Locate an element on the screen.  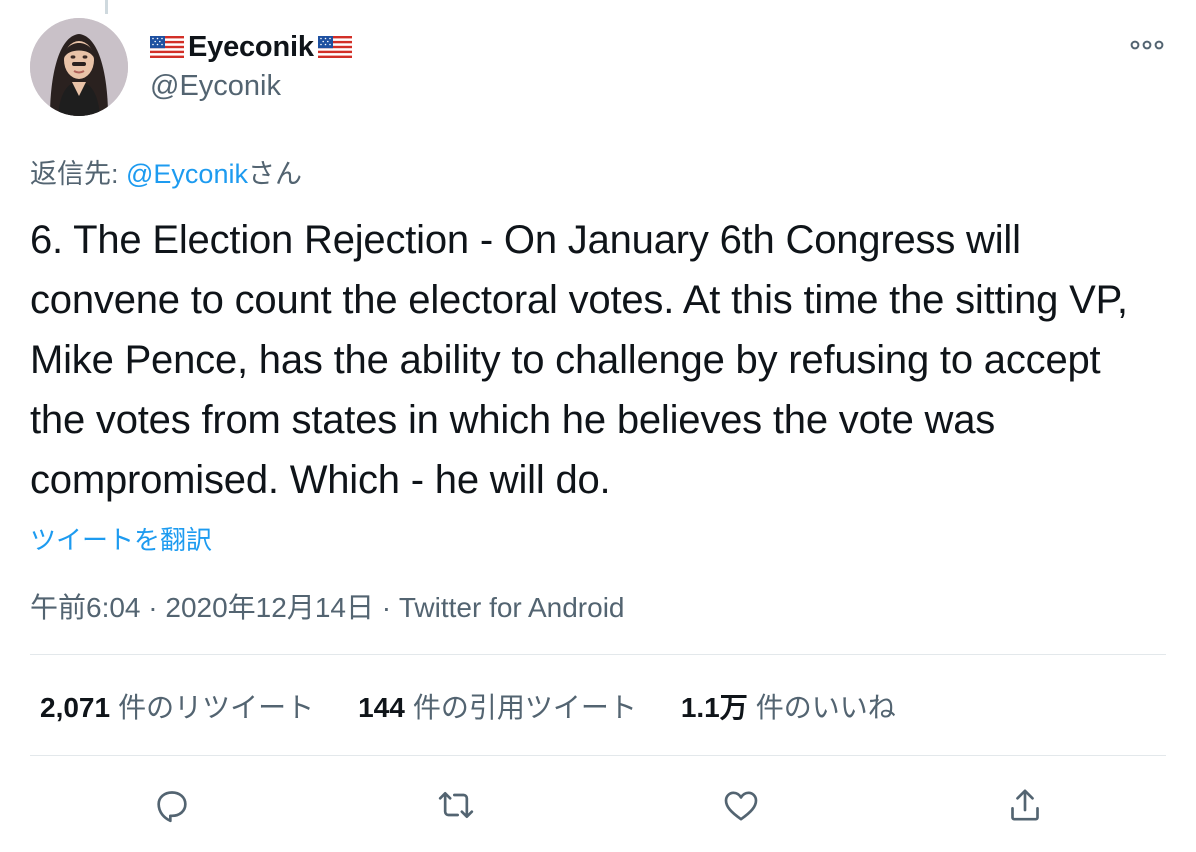
quotes-stat: 144 件の引用ツイート is located at coordinates (497, 706).